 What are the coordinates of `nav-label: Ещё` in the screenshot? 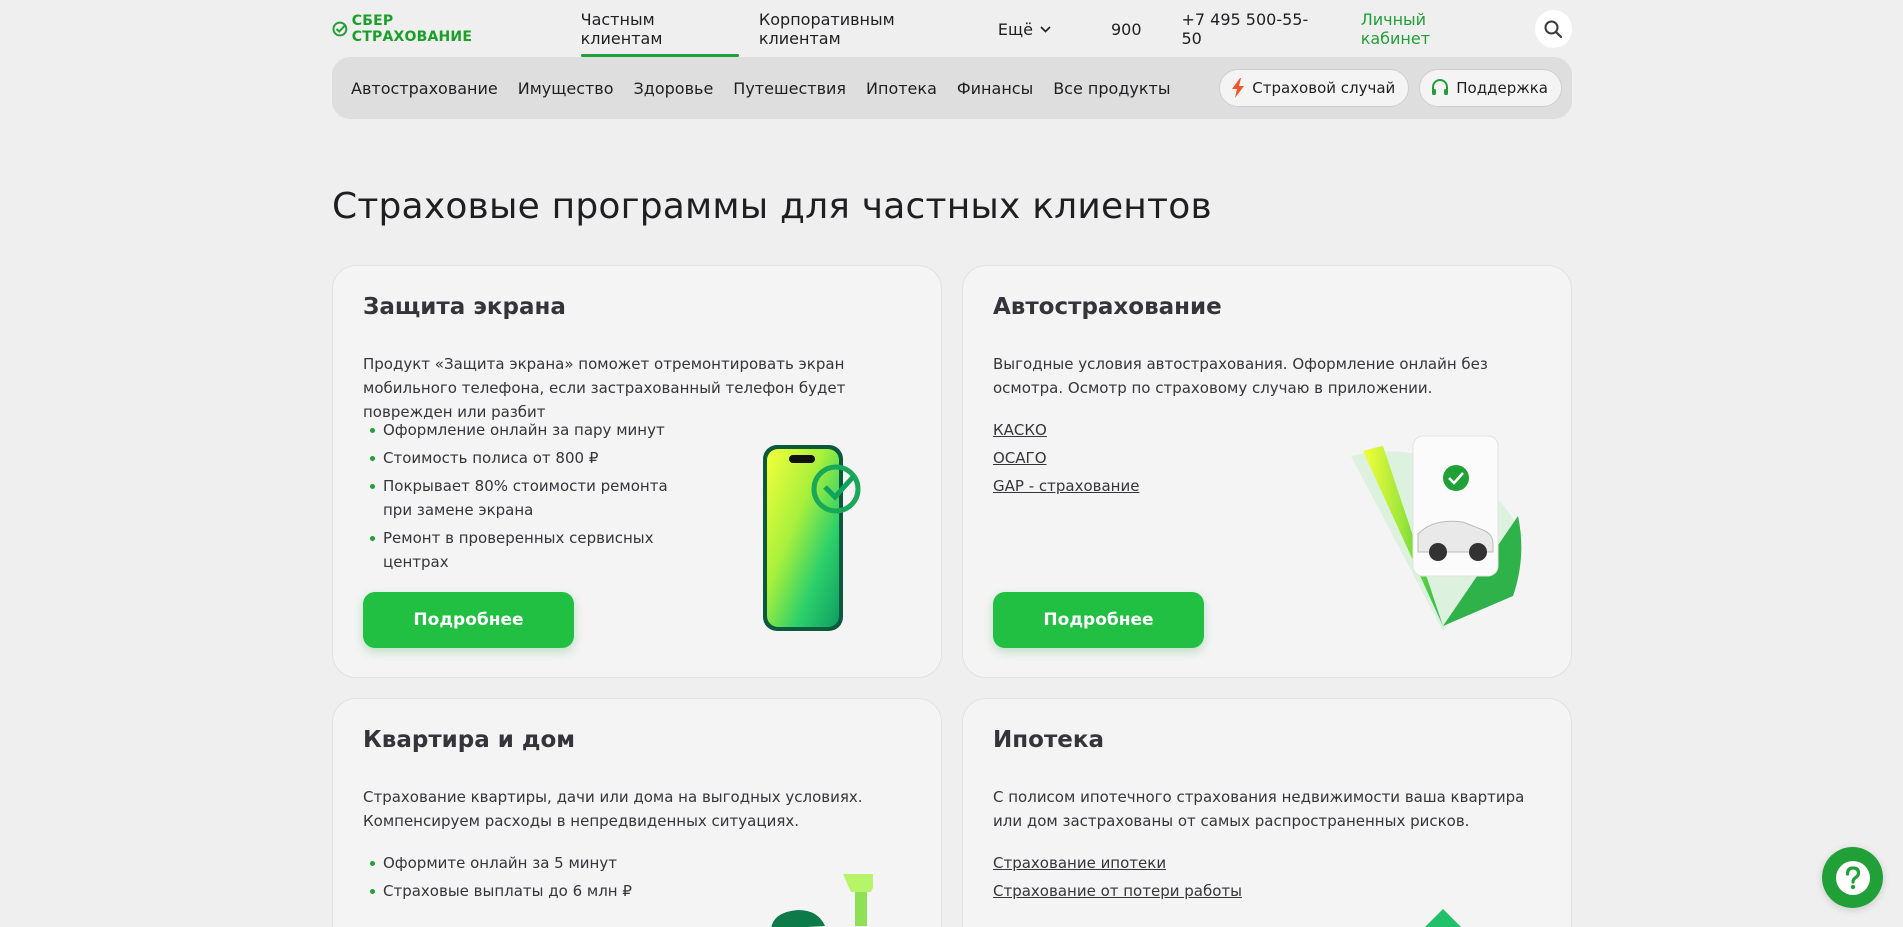 It's located at (1015, 29).